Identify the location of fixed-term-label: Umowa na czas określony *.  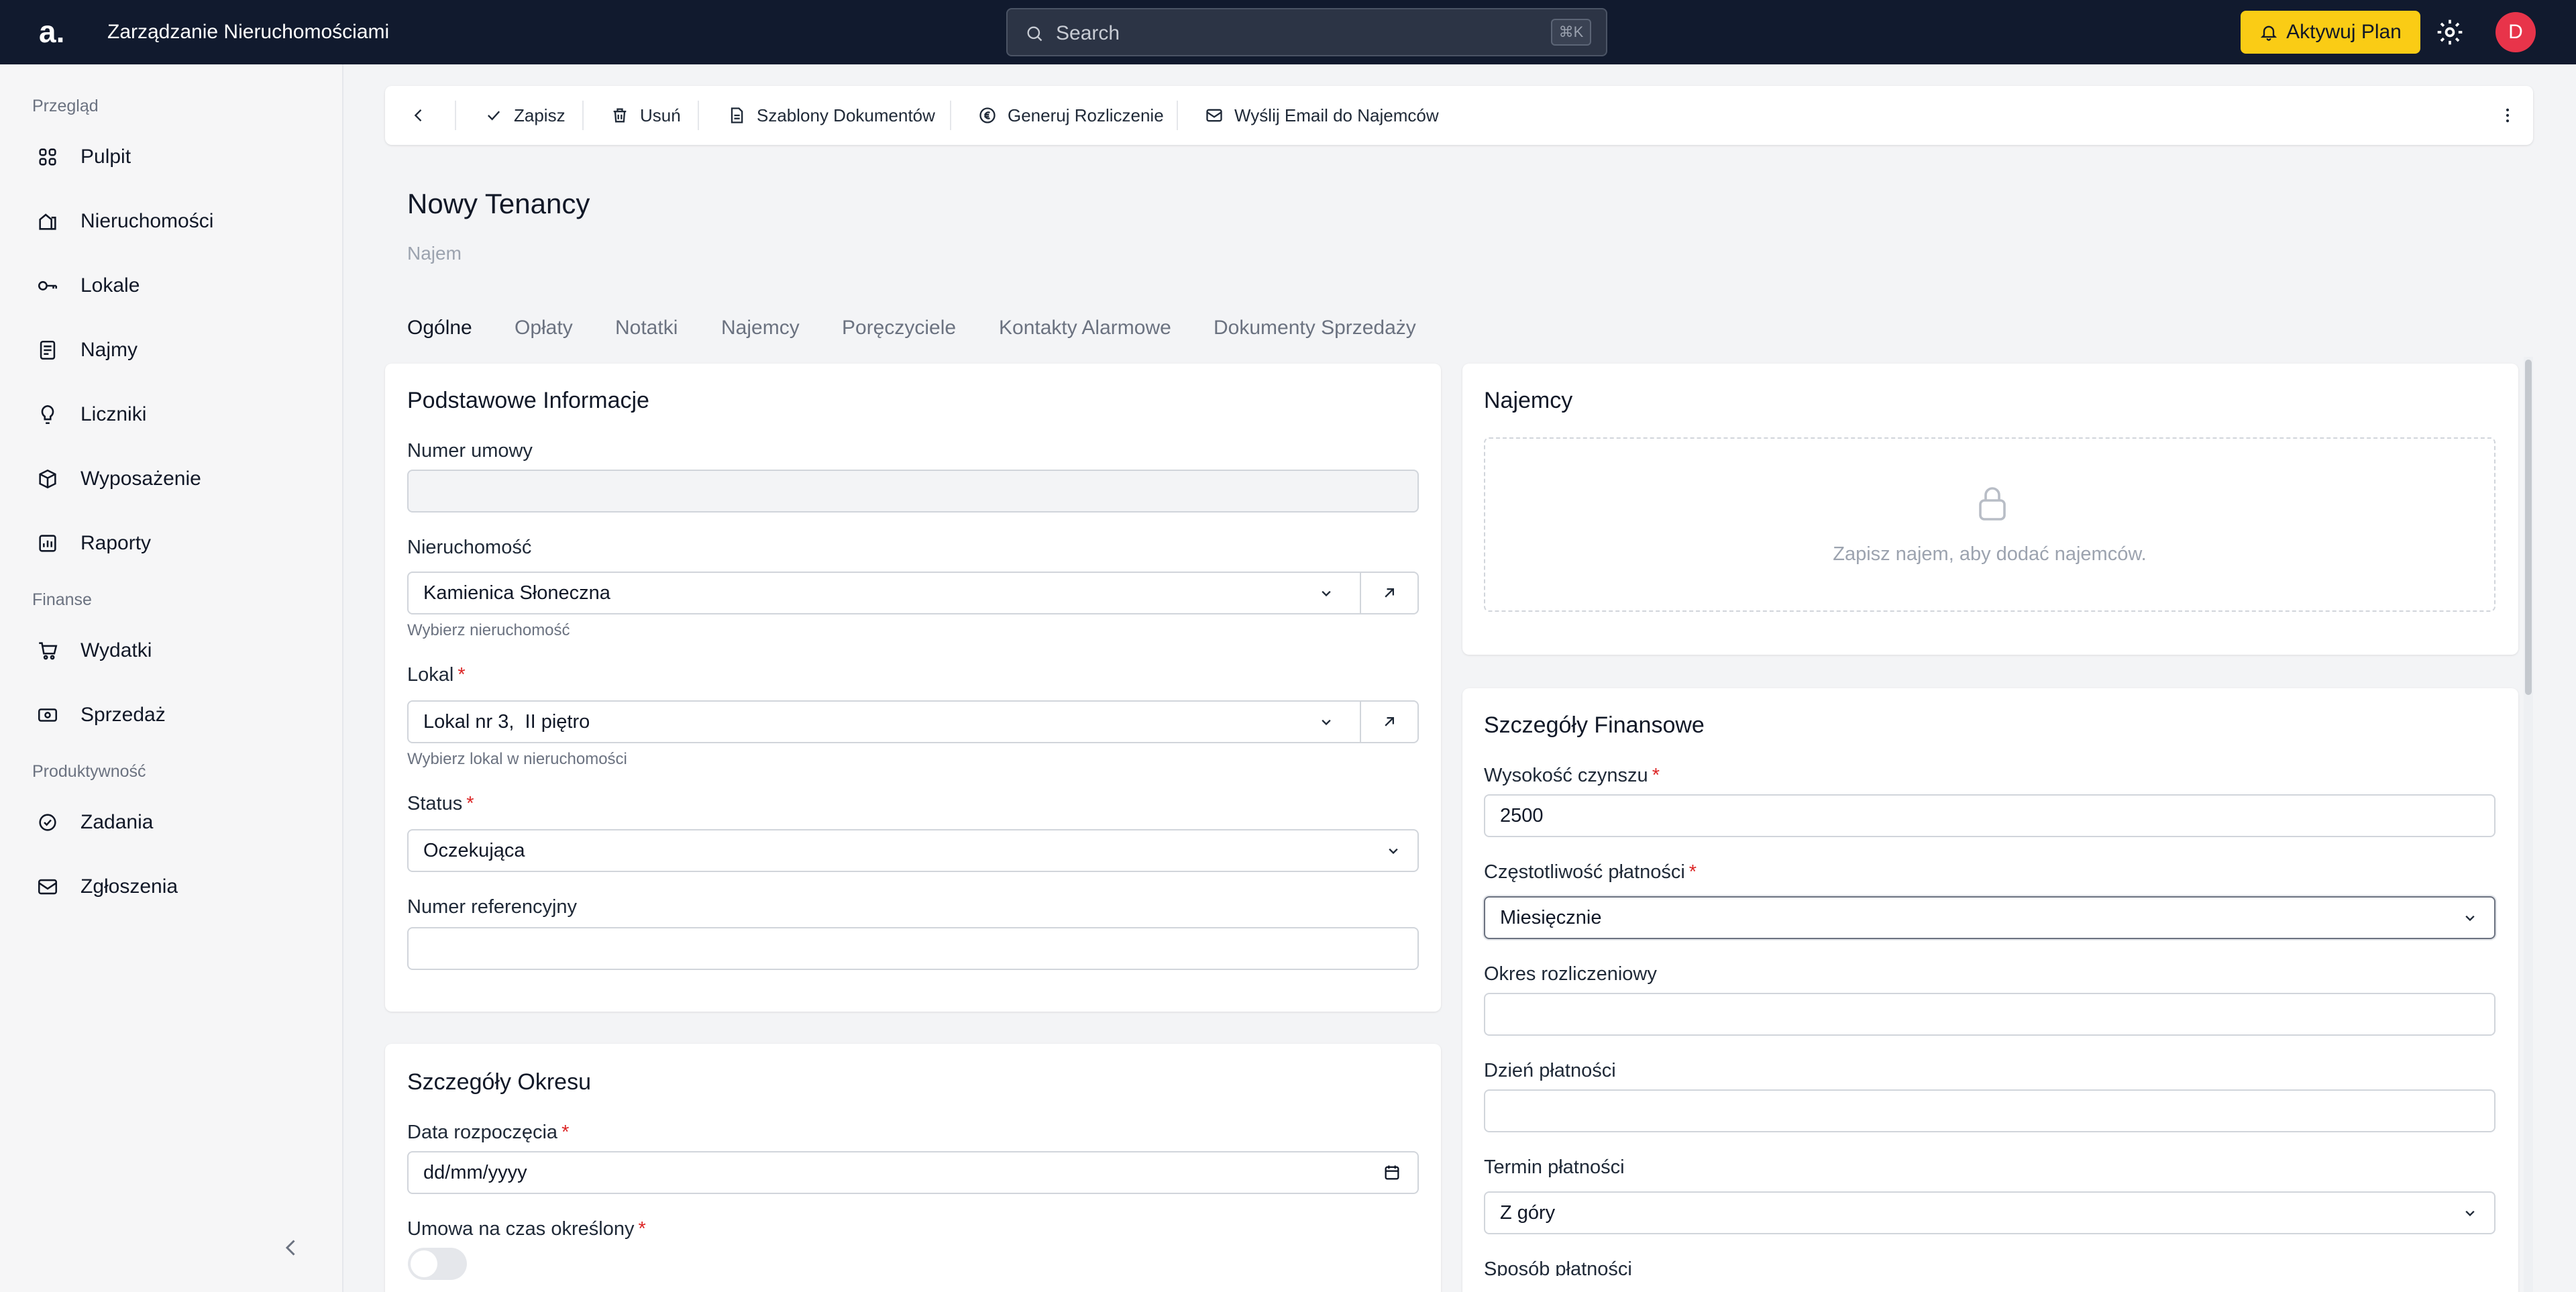
(526, 1229).